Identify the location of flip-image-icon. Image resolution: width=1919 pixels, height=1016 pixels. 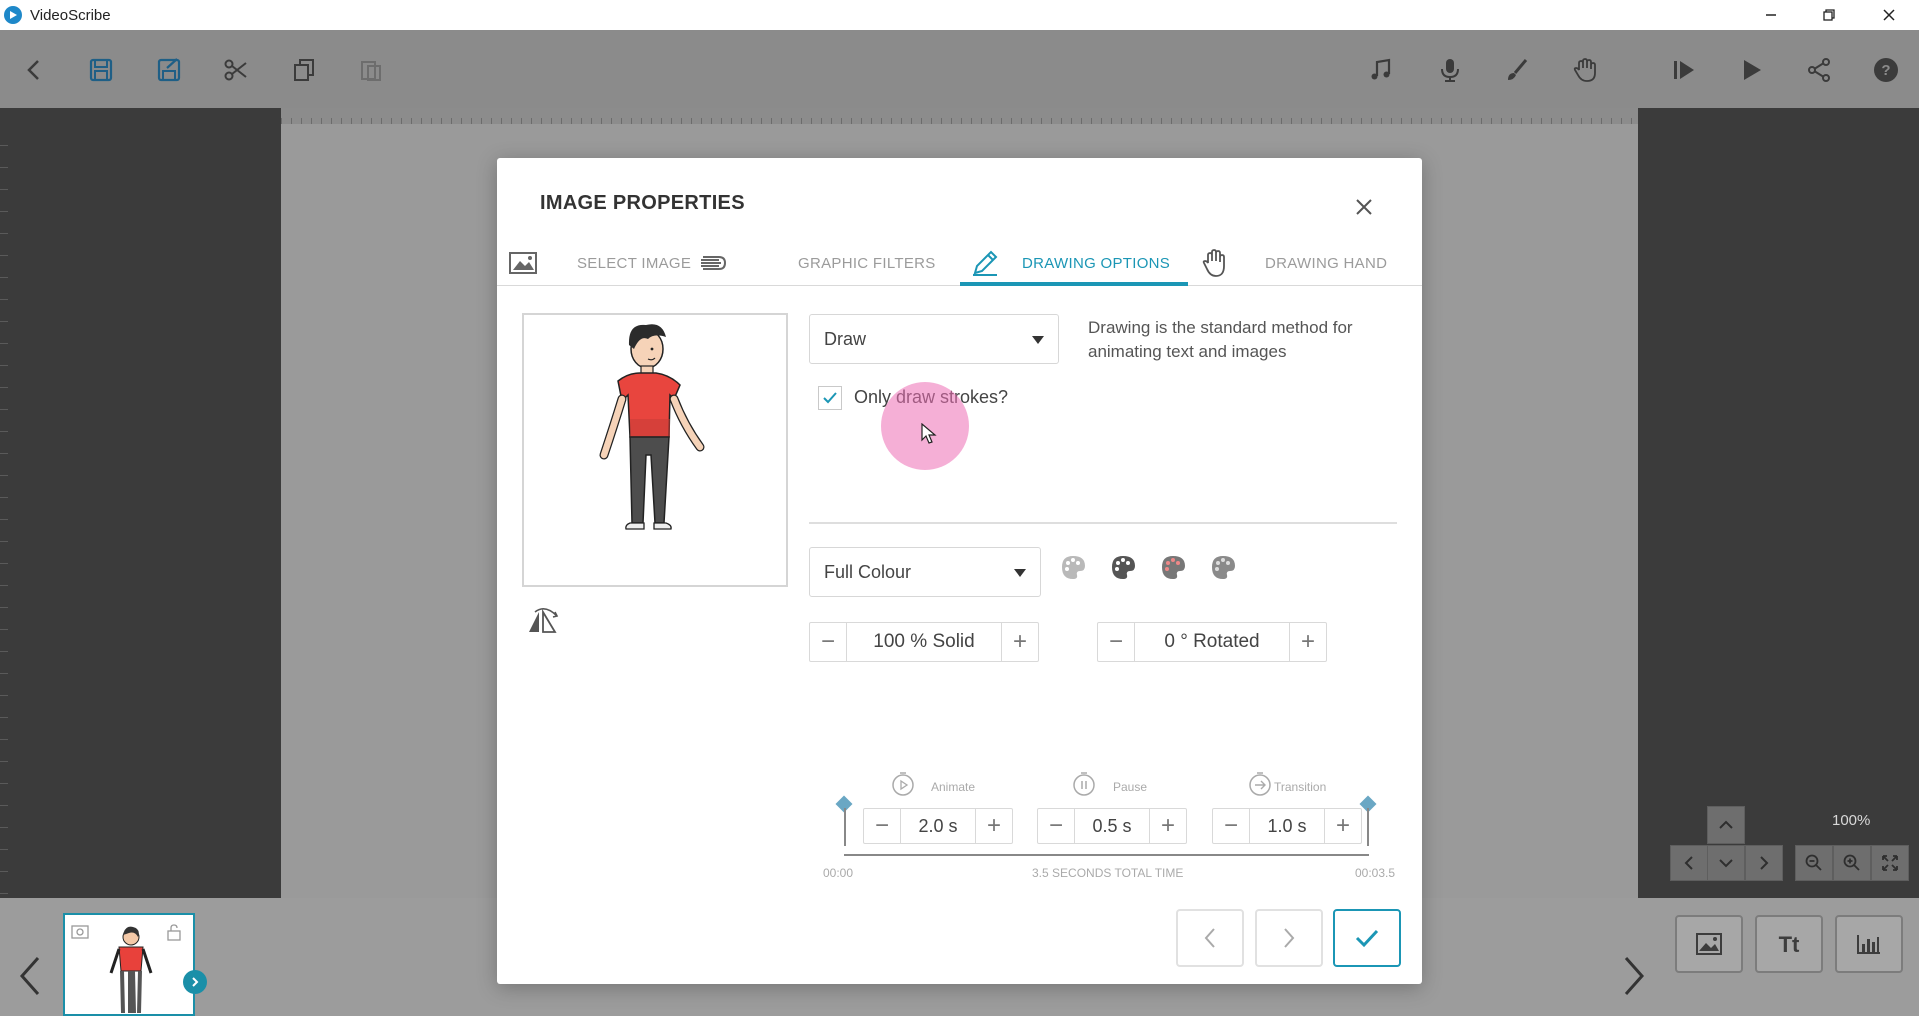
(545, 621).